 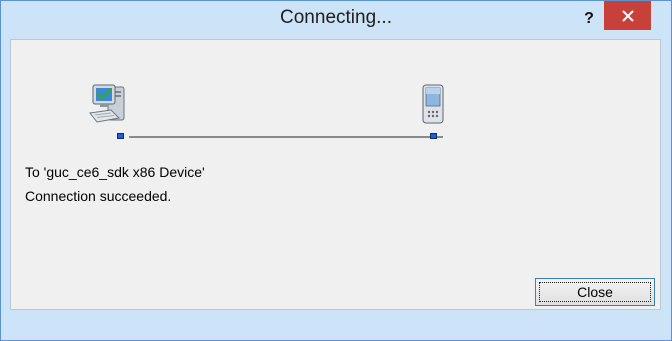 What do you see at coordinates (589, 19) in the screenshot?
I see `help-button: ?` at bounding box center [589, 19].